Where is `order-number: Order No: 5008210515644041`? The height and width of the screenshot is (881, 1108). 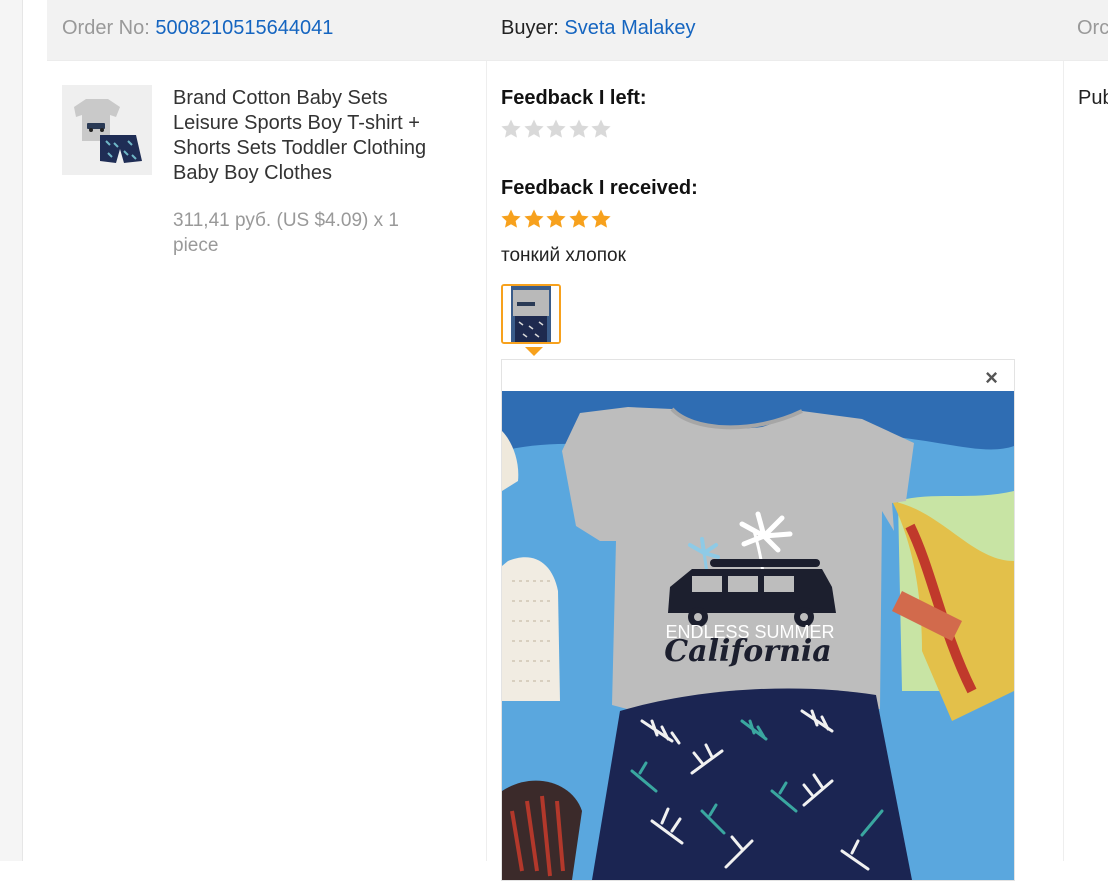
order-number: Order No: 5008210515644041 is located at coordinates (197, 28).